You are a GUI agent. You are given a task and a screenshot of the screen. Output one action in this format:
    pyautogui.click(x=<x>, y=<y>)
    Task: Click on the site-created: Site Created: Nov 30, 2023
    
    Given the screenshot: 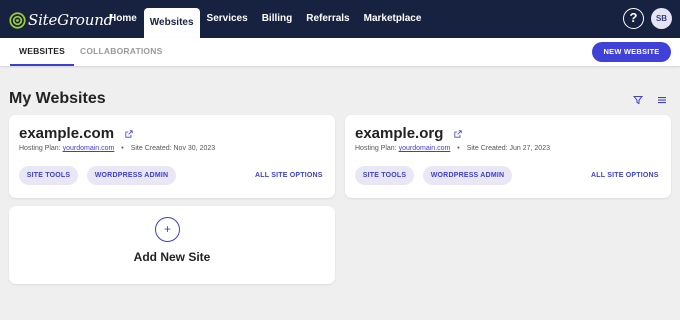 What is the action you would take?
    pyautogui.click(x=173, y=148)
    